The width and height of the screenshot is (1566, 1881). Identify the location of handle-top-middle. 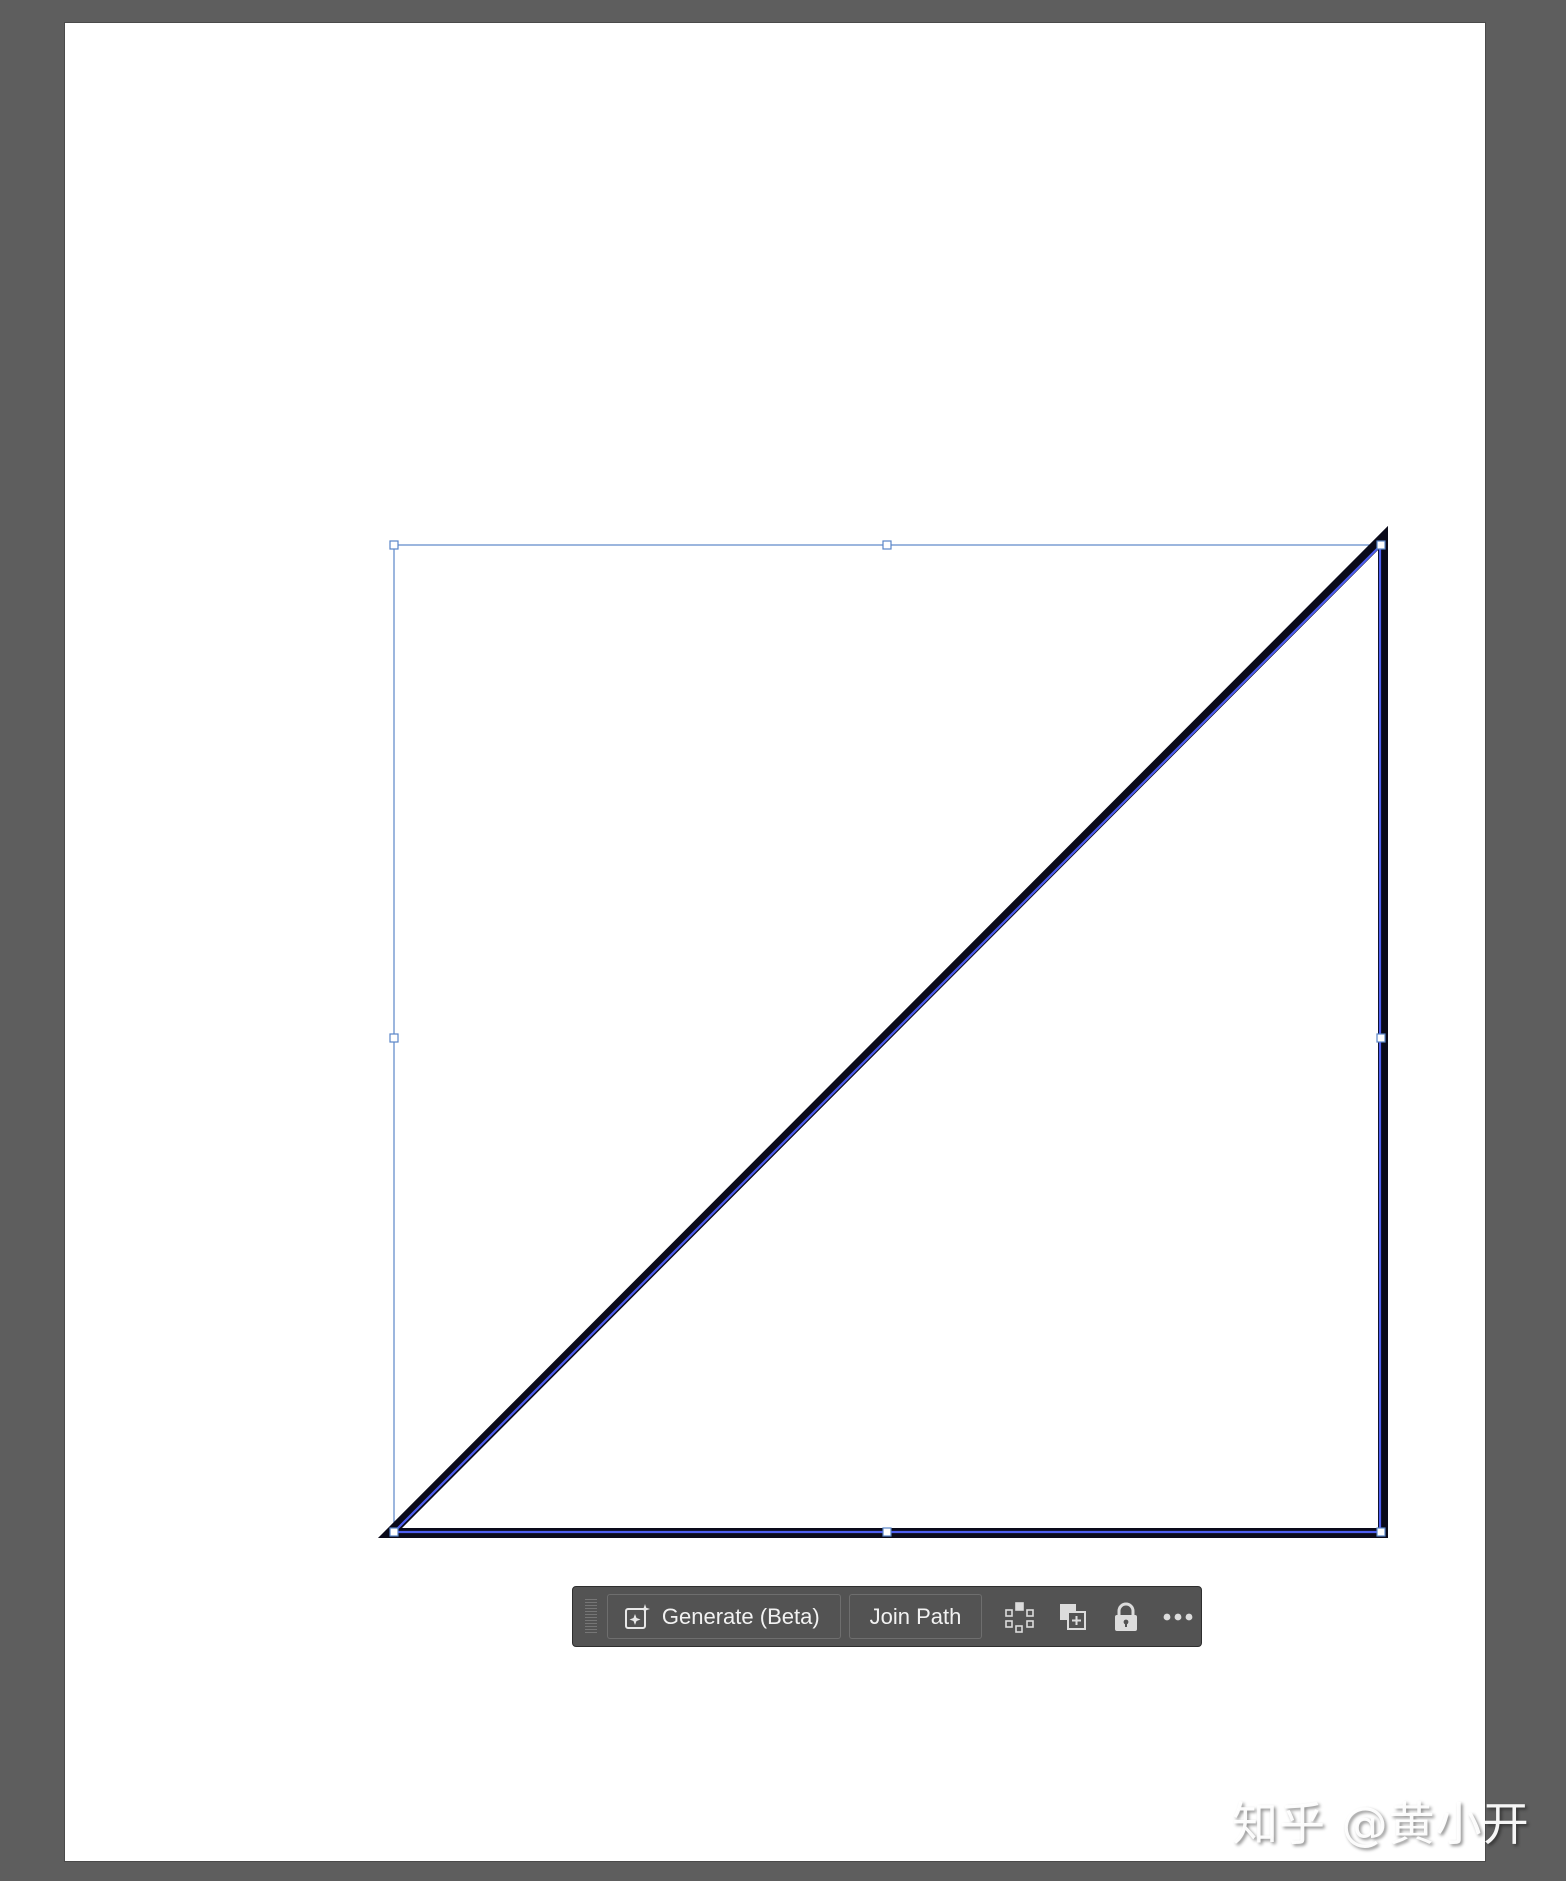
(887, 545).